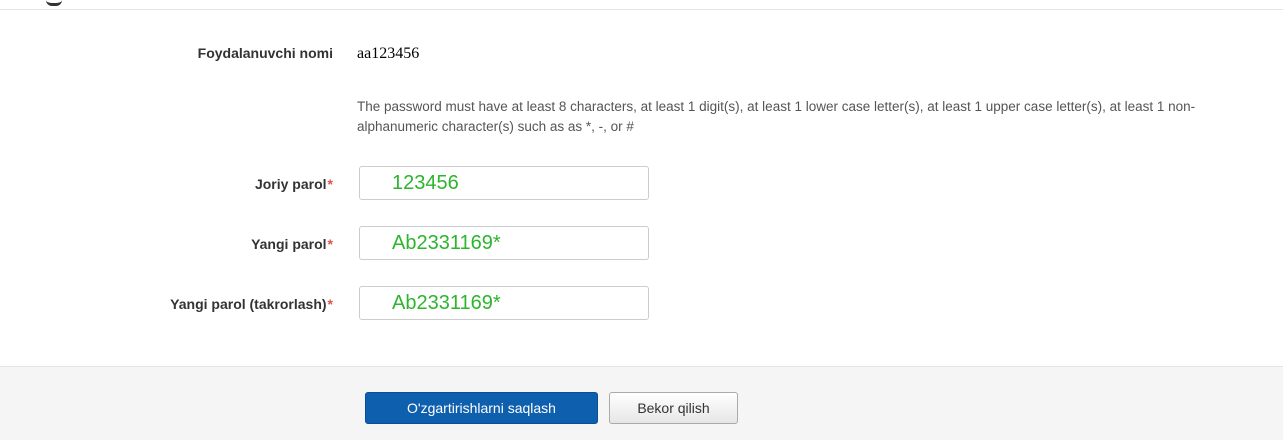 The image size is (1283, 440). Describe the element at coordinates (251, 304) in the screenshot. I see `confirm-password-label: Yangi parol (takrorlash)*` at that location.